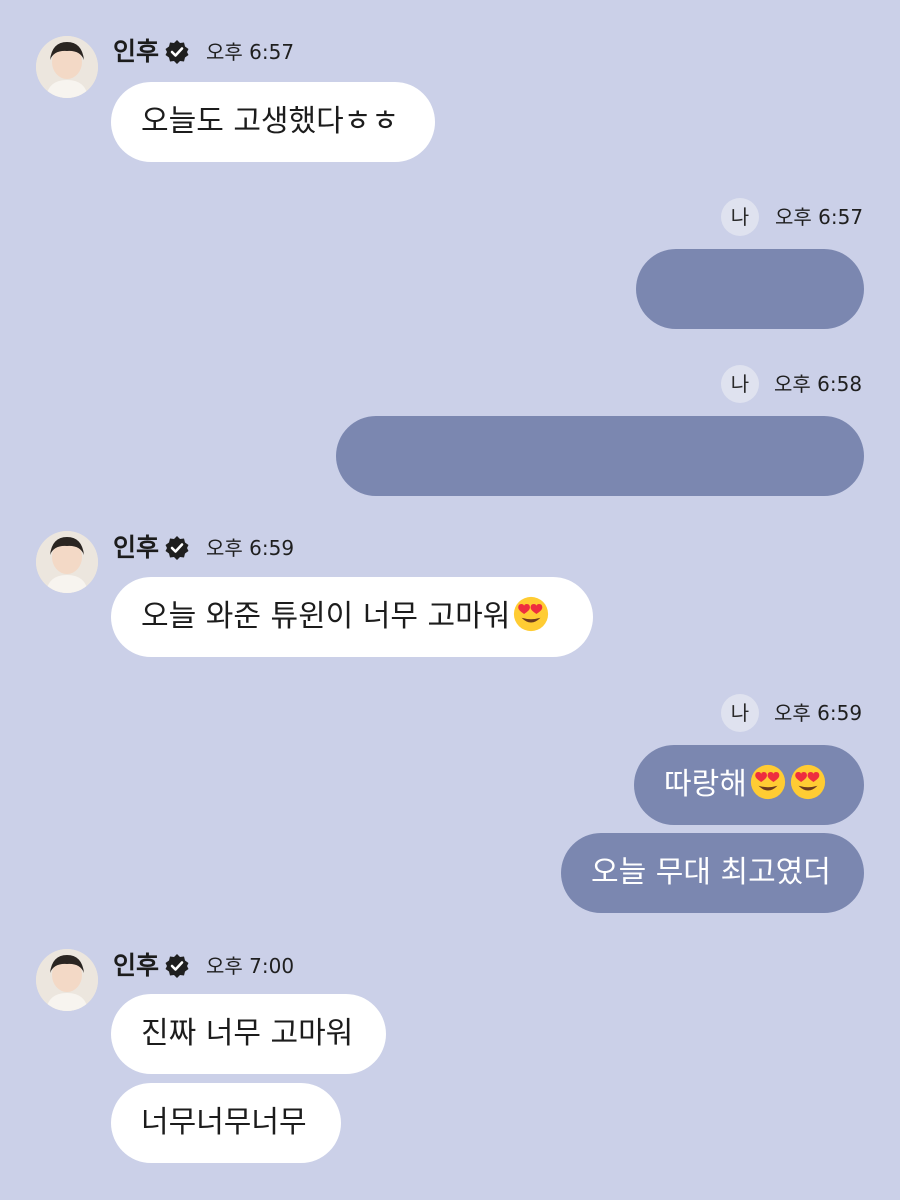 Image resolution: width=900 pixels, height=1200 pixels. I want to click on incoming-message-bubble: 너무너무너무, so click(226, 1123).